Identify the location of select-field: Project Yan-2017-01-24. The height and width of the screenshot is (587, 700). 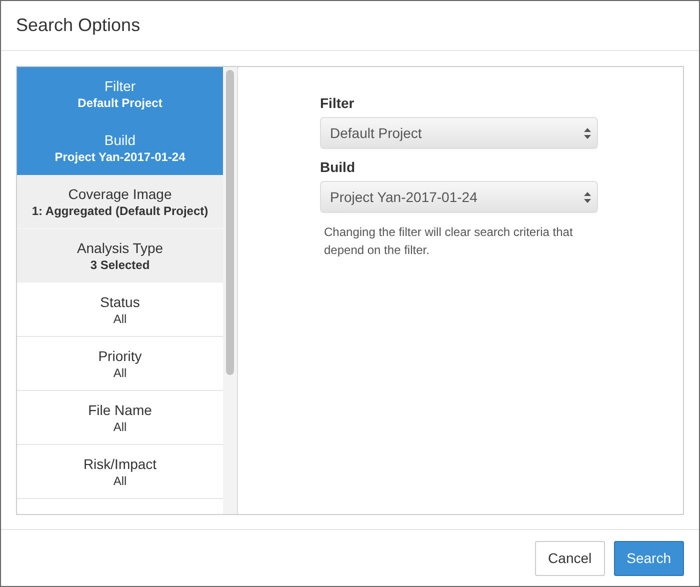
(459, 197).